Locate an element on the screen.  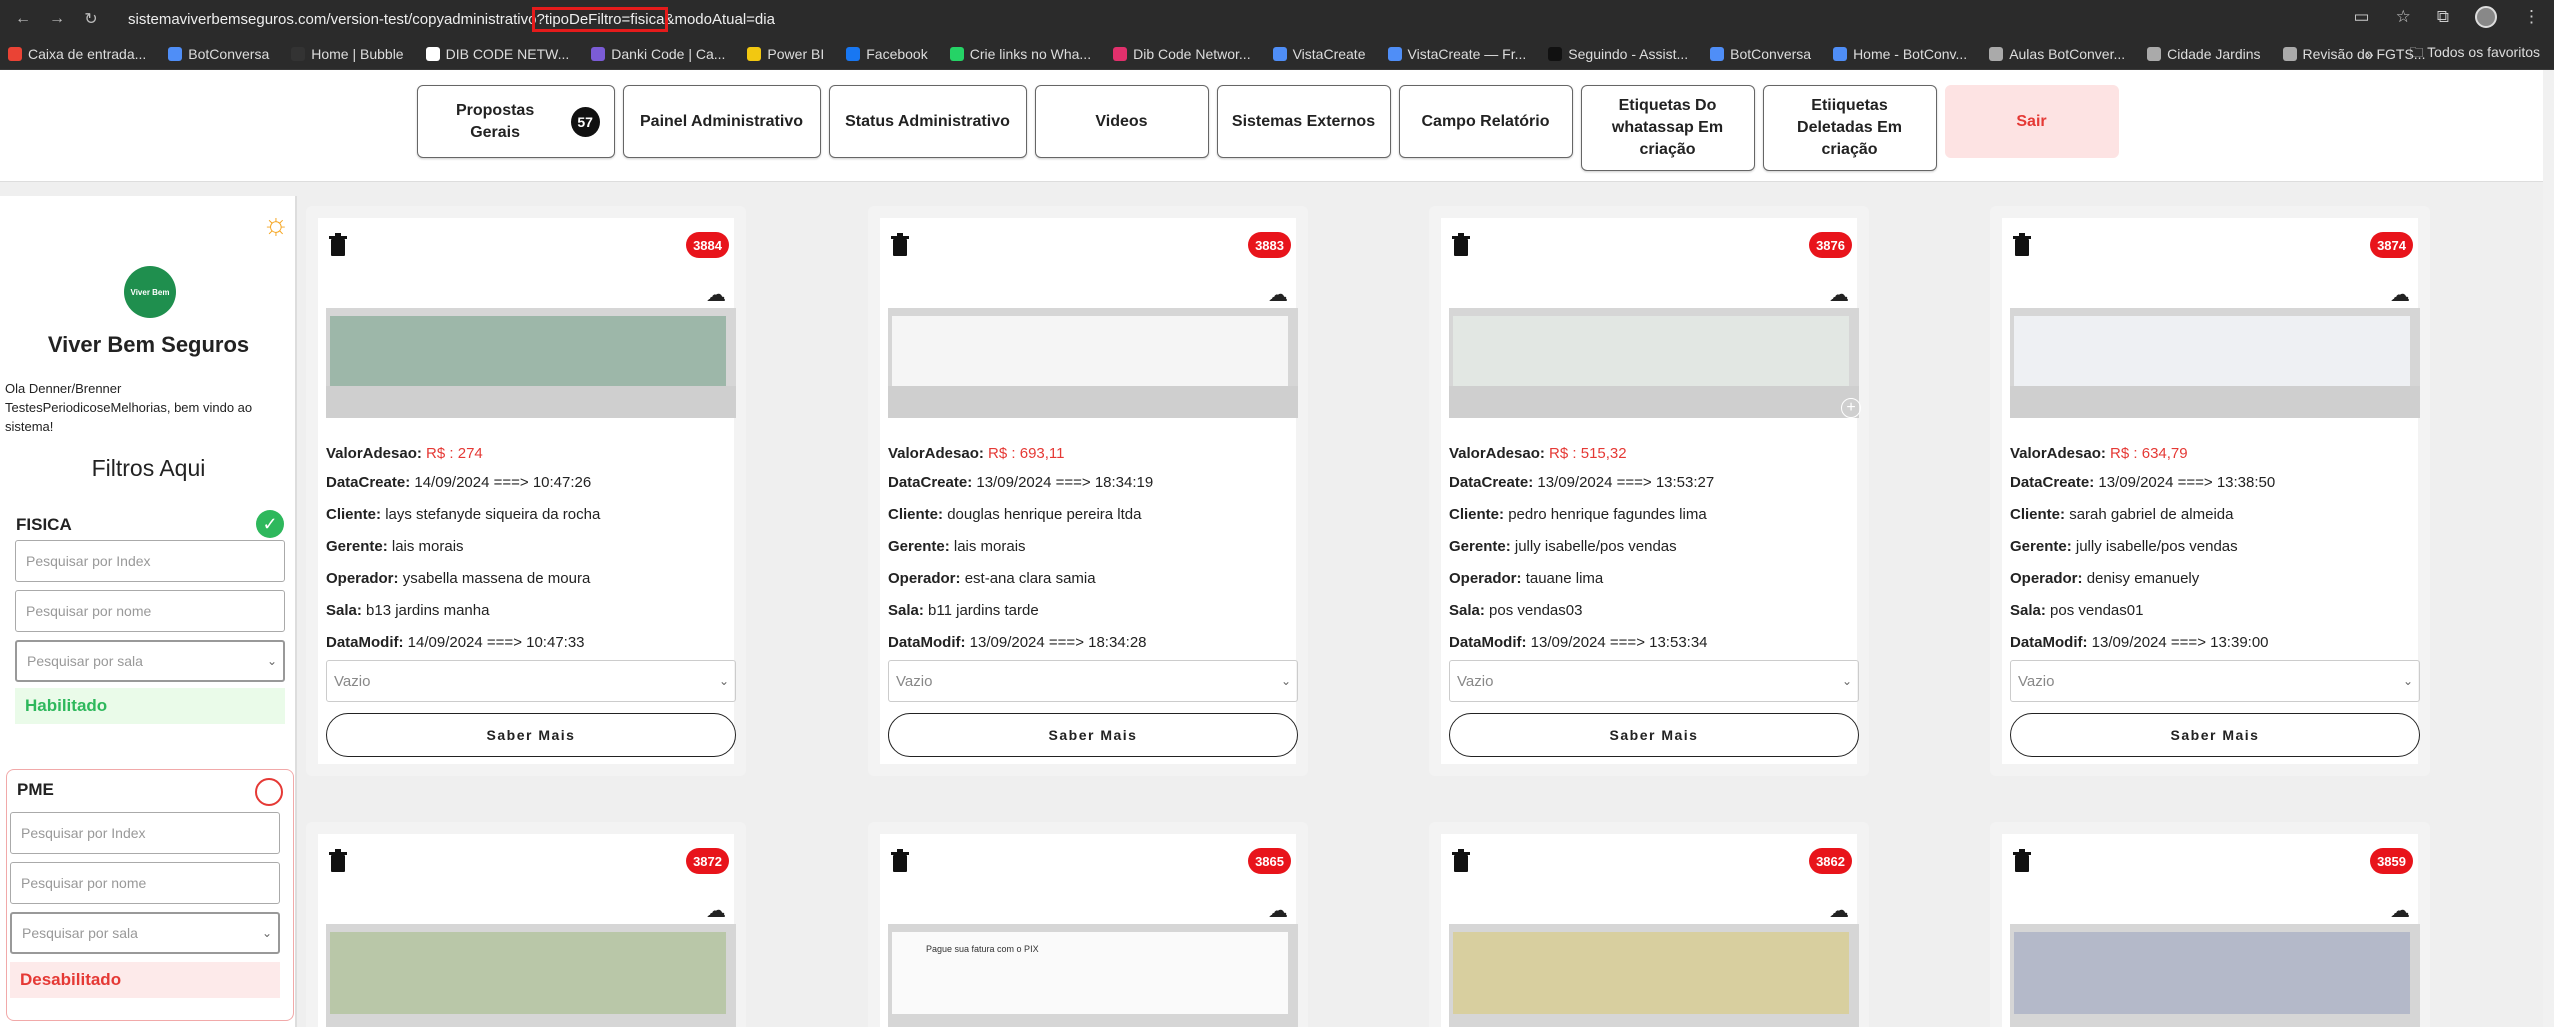
field-value: b13 jardins manha is located at coordinates (428, 610).